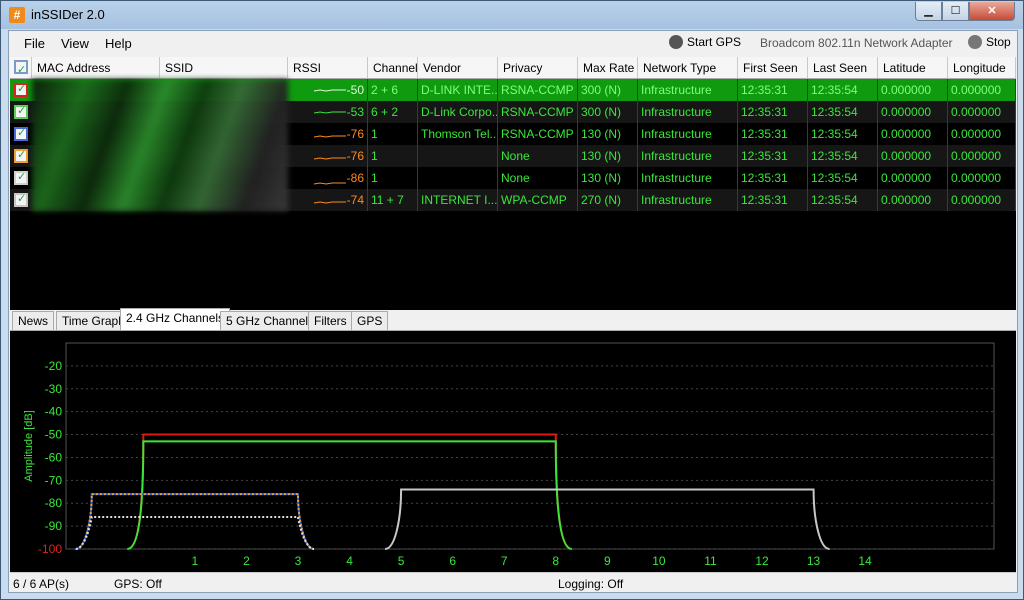  I want to click on y-tick-label: -90, so click(54, 526).